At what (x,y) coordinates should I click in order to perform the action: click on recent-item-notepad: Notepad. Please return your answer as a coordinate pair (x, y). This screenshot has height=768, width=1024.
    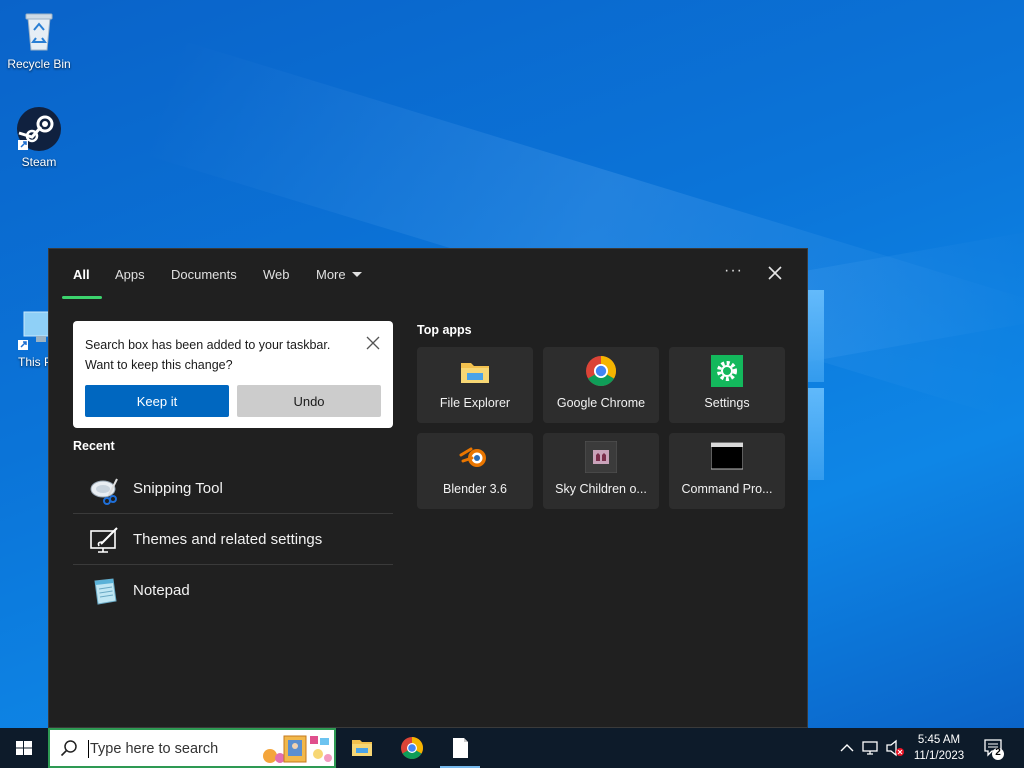
    Looking at the image, I should click on (233, 590).